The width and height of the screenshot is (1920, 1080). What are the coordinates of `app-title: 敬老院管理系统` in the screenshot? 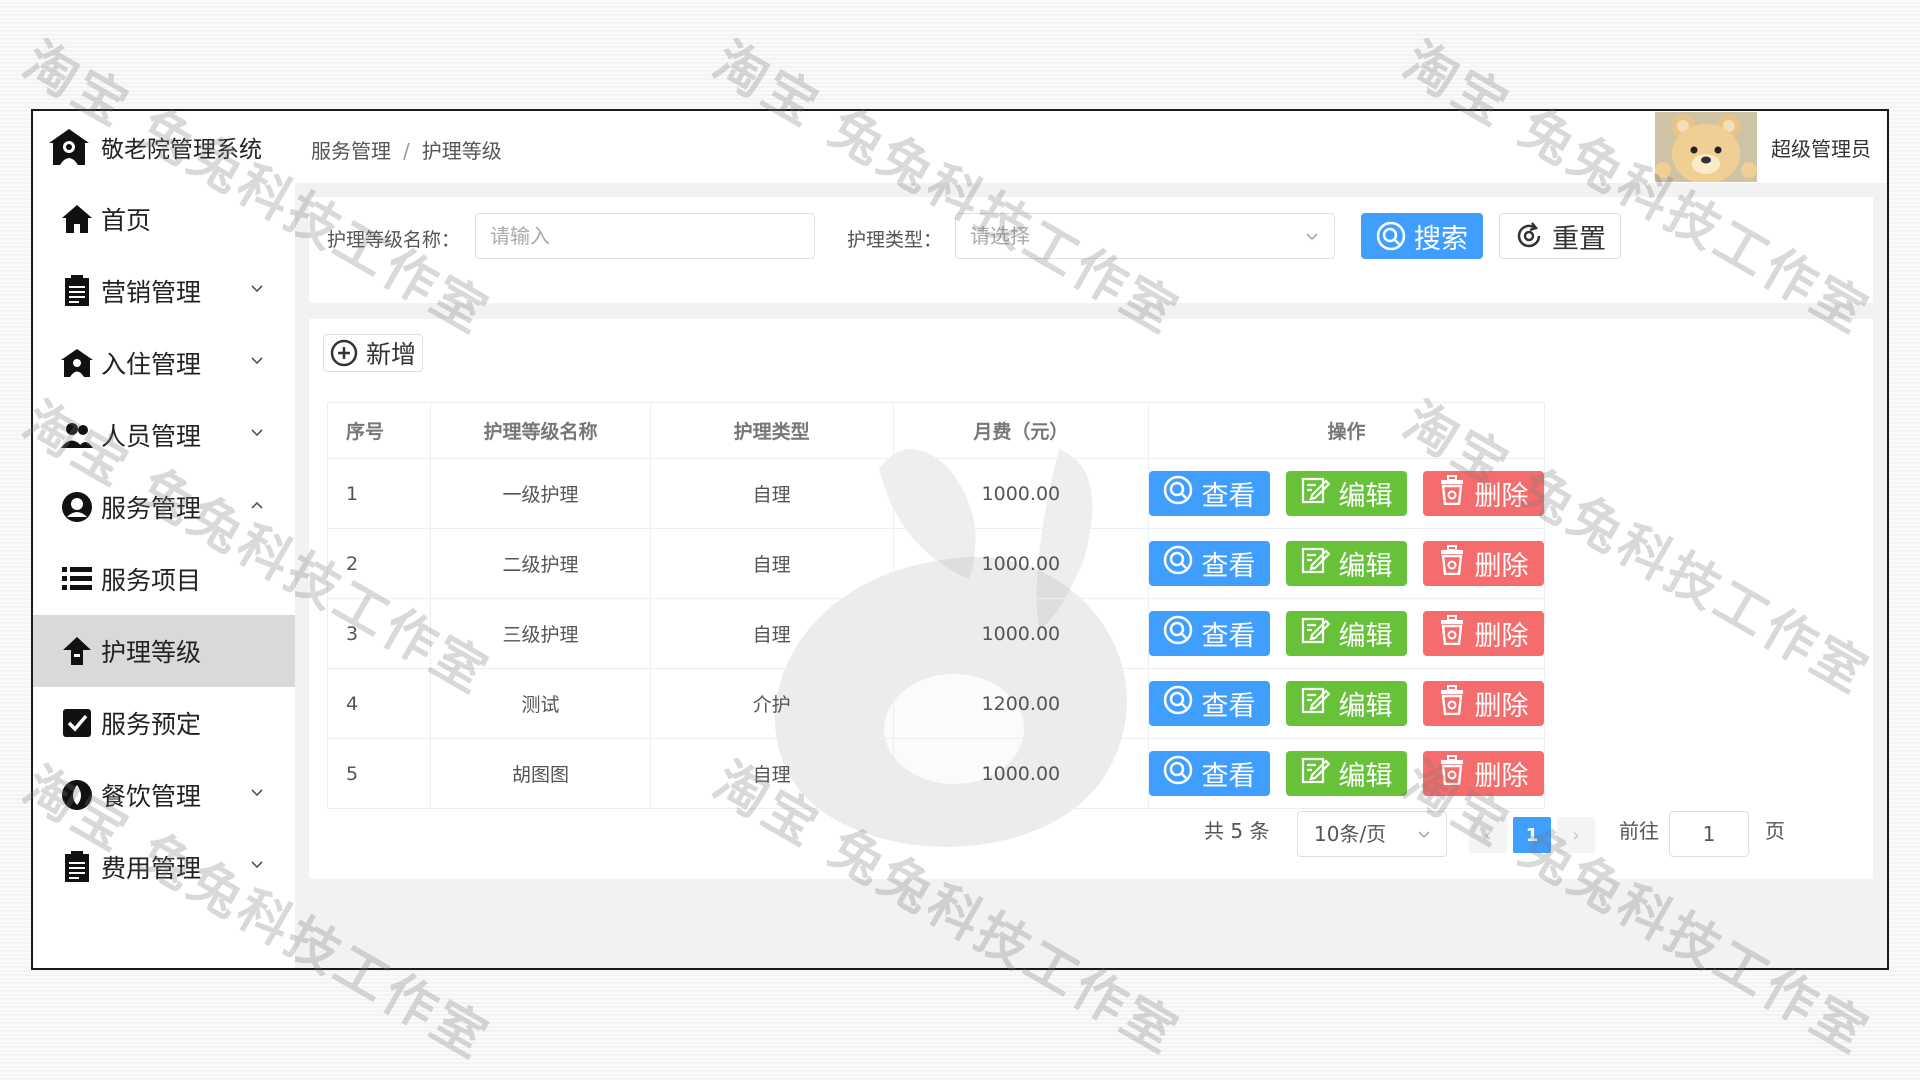 It's located at (181, 150).